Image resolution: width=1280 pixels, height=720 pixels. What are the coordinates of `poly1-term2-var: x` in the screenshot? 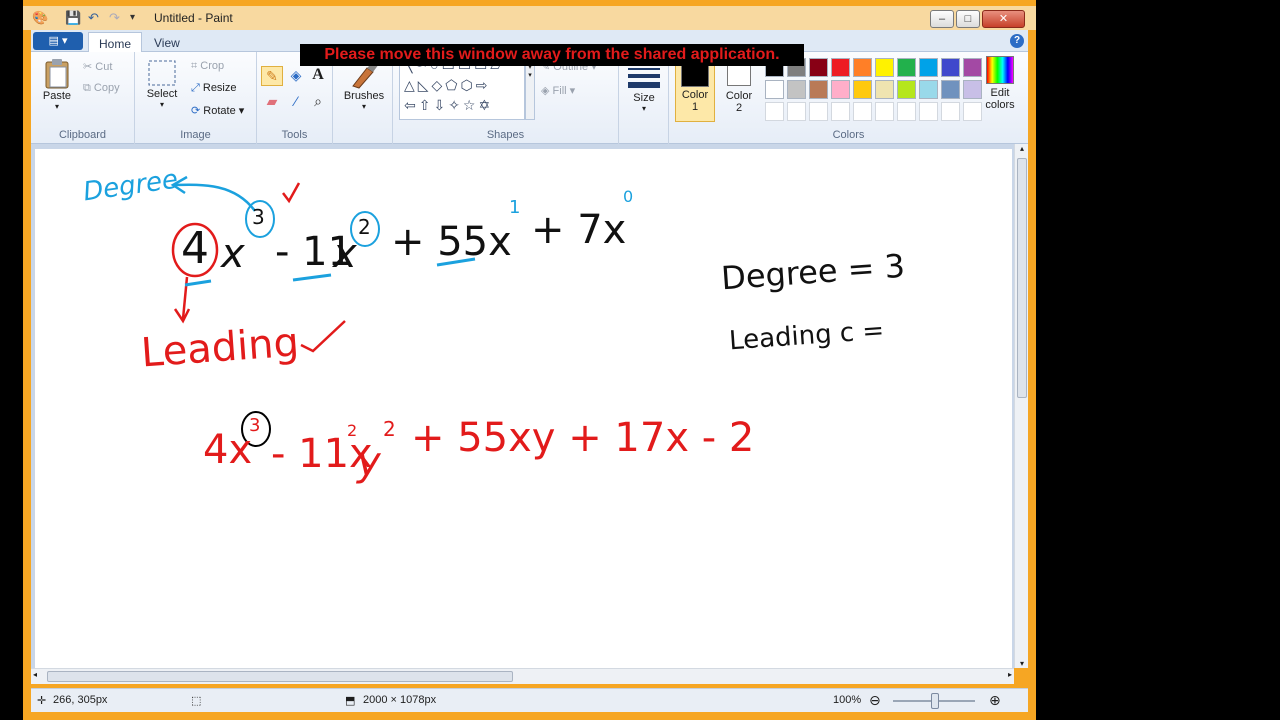 It's located at (345, 254).